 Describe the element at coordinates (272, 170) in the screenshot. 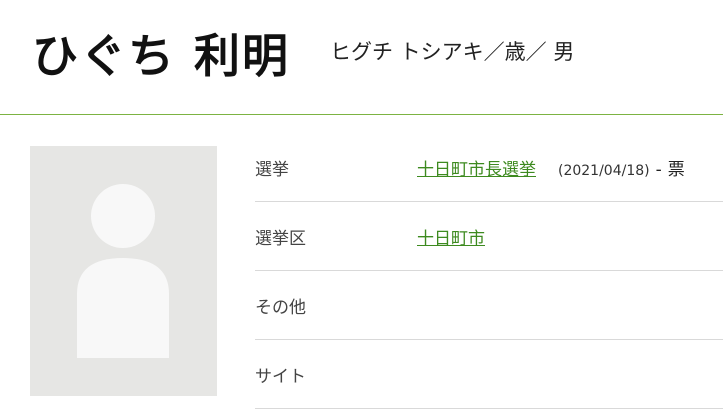

I see `election-label: 選挙` at that location.